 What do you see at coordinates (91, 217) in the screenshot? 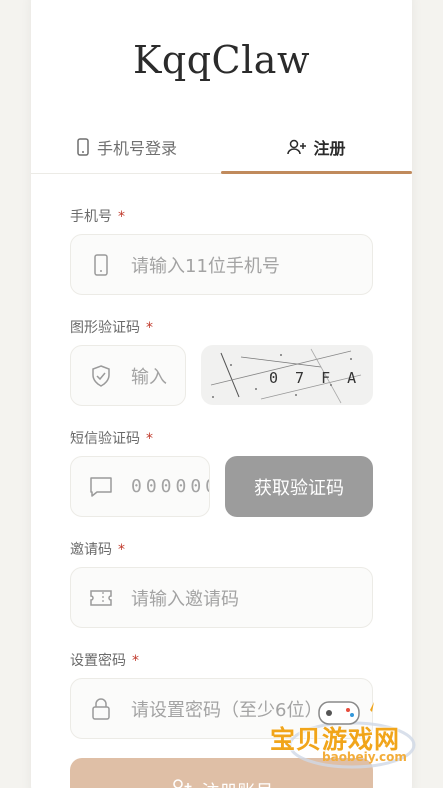
I see `phone-label-text: 手机号` at bounding box center [91, 217].